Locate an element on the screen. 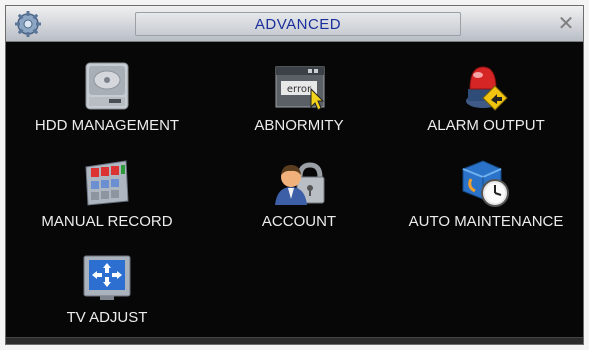  menu-item-hdd-management: HDD MANAGEMENT is located at coordinates (107, 102).